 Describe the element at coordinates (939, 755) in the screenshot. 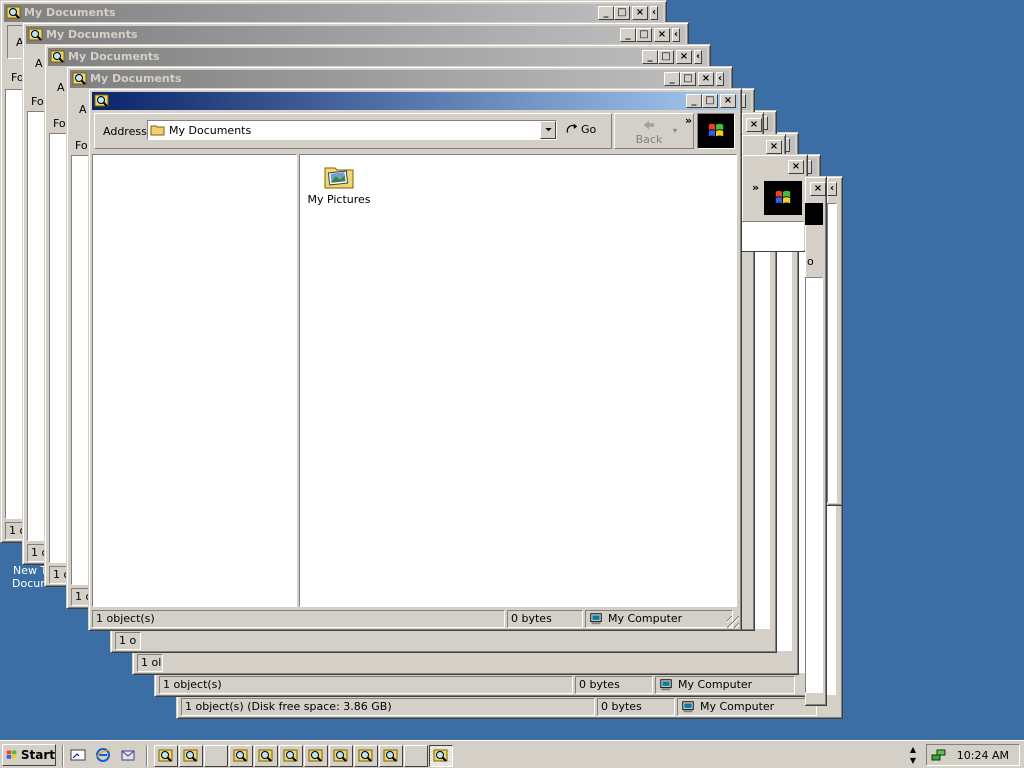

I see `network-icon` at that location.